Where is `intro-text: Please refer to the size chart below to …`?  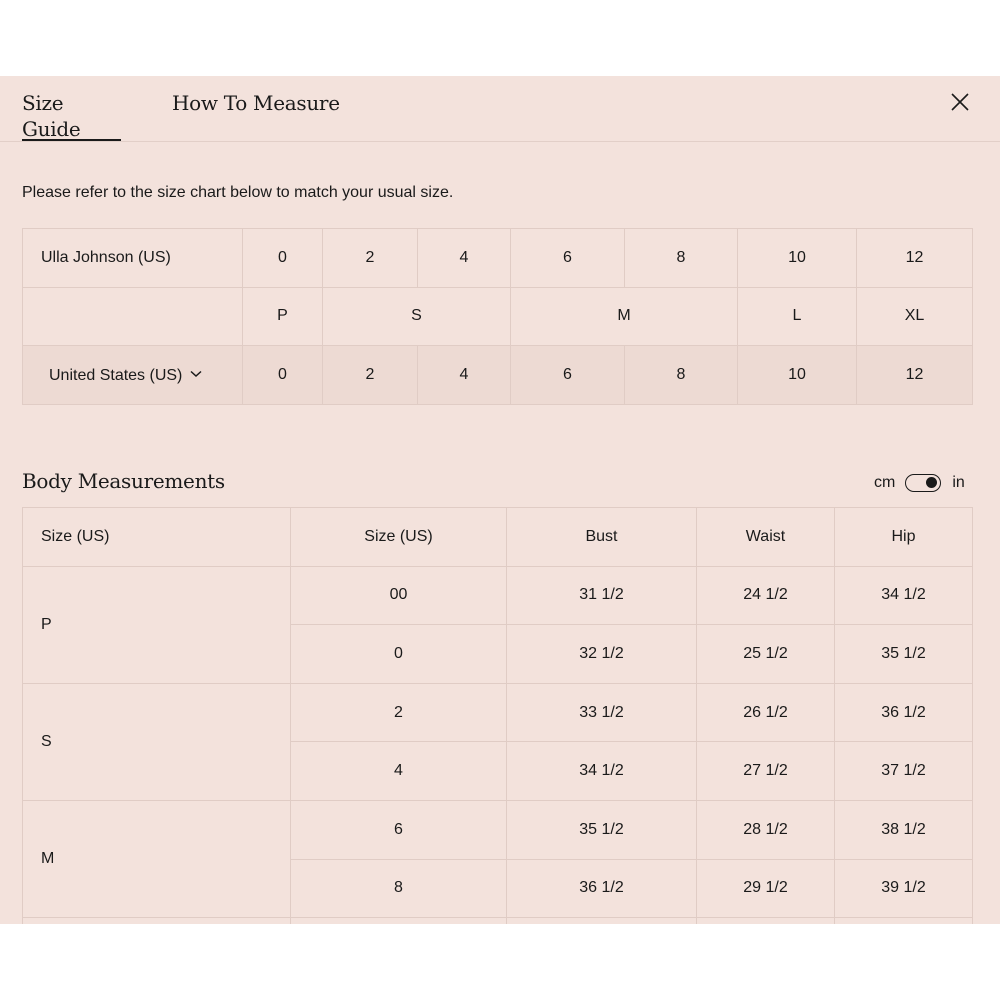 intro-text: Please refer to the size chart below to … is located at coordinates (238, 192).